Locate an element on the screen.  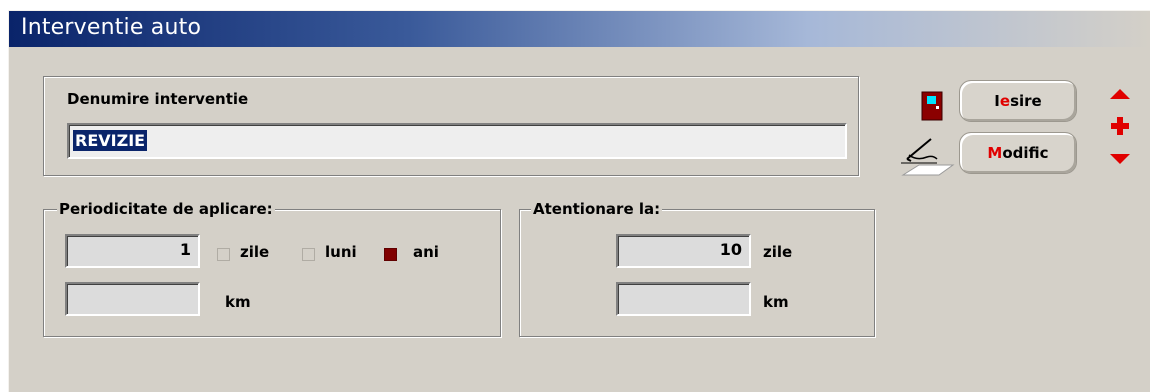
iesire-button: Iesire is located at coordinates (1018, 101).